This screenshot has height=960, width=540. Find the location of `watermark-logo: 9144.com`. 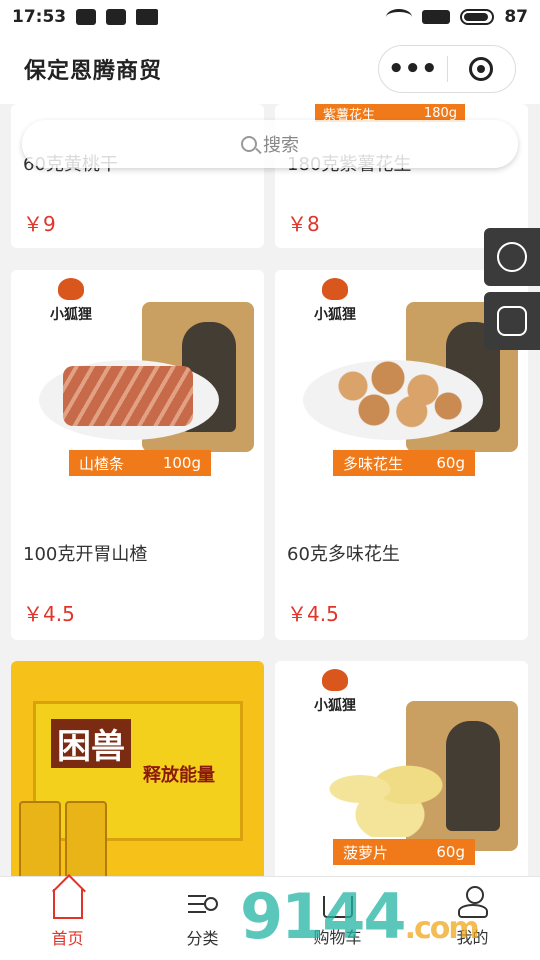

watermark-logo: 9144.com is located at coordinates (360, 916).